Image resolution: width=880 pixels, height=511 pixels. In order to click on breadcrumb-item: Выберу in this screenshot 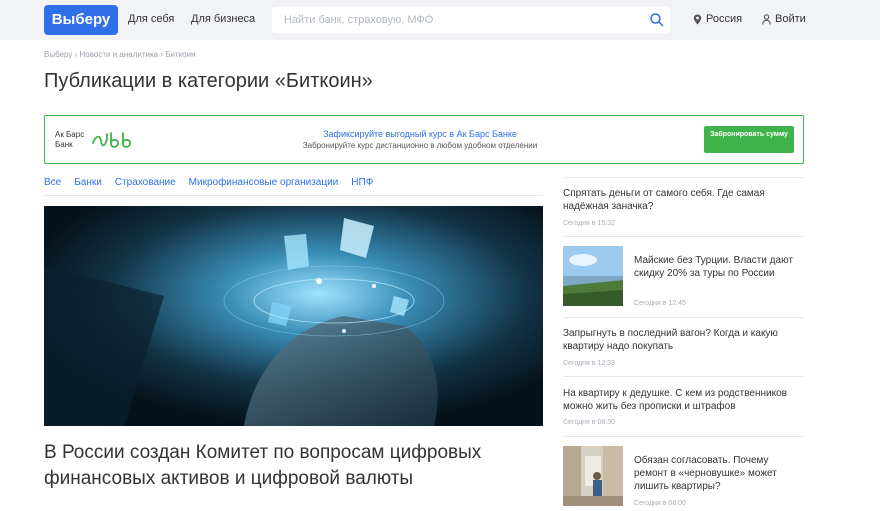, I will do `click(58, 54)`.